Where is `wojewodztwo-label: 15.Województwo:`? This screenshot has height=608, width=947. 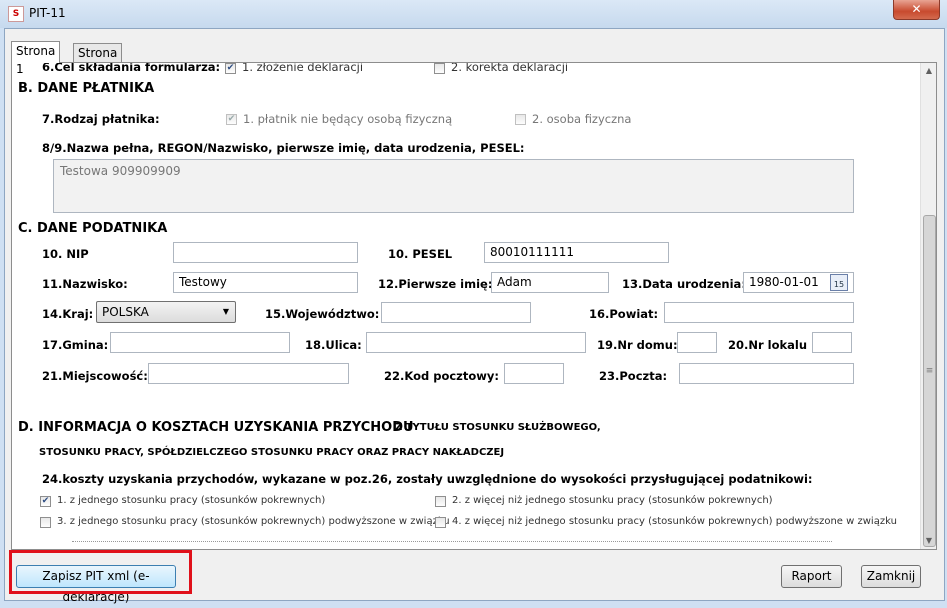 wojewodztwo-label: 15.Województwo: is located at coordinates (322, 314).